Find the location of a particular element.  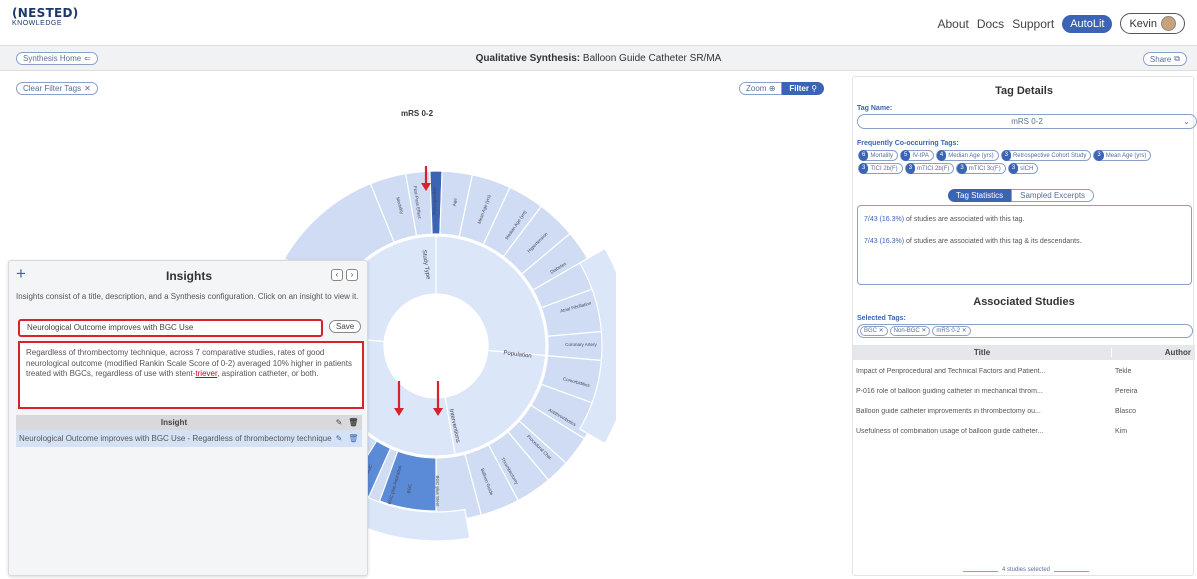

page-title-bold: Qualitative Synthesis: is located at coordinates (528, 58).